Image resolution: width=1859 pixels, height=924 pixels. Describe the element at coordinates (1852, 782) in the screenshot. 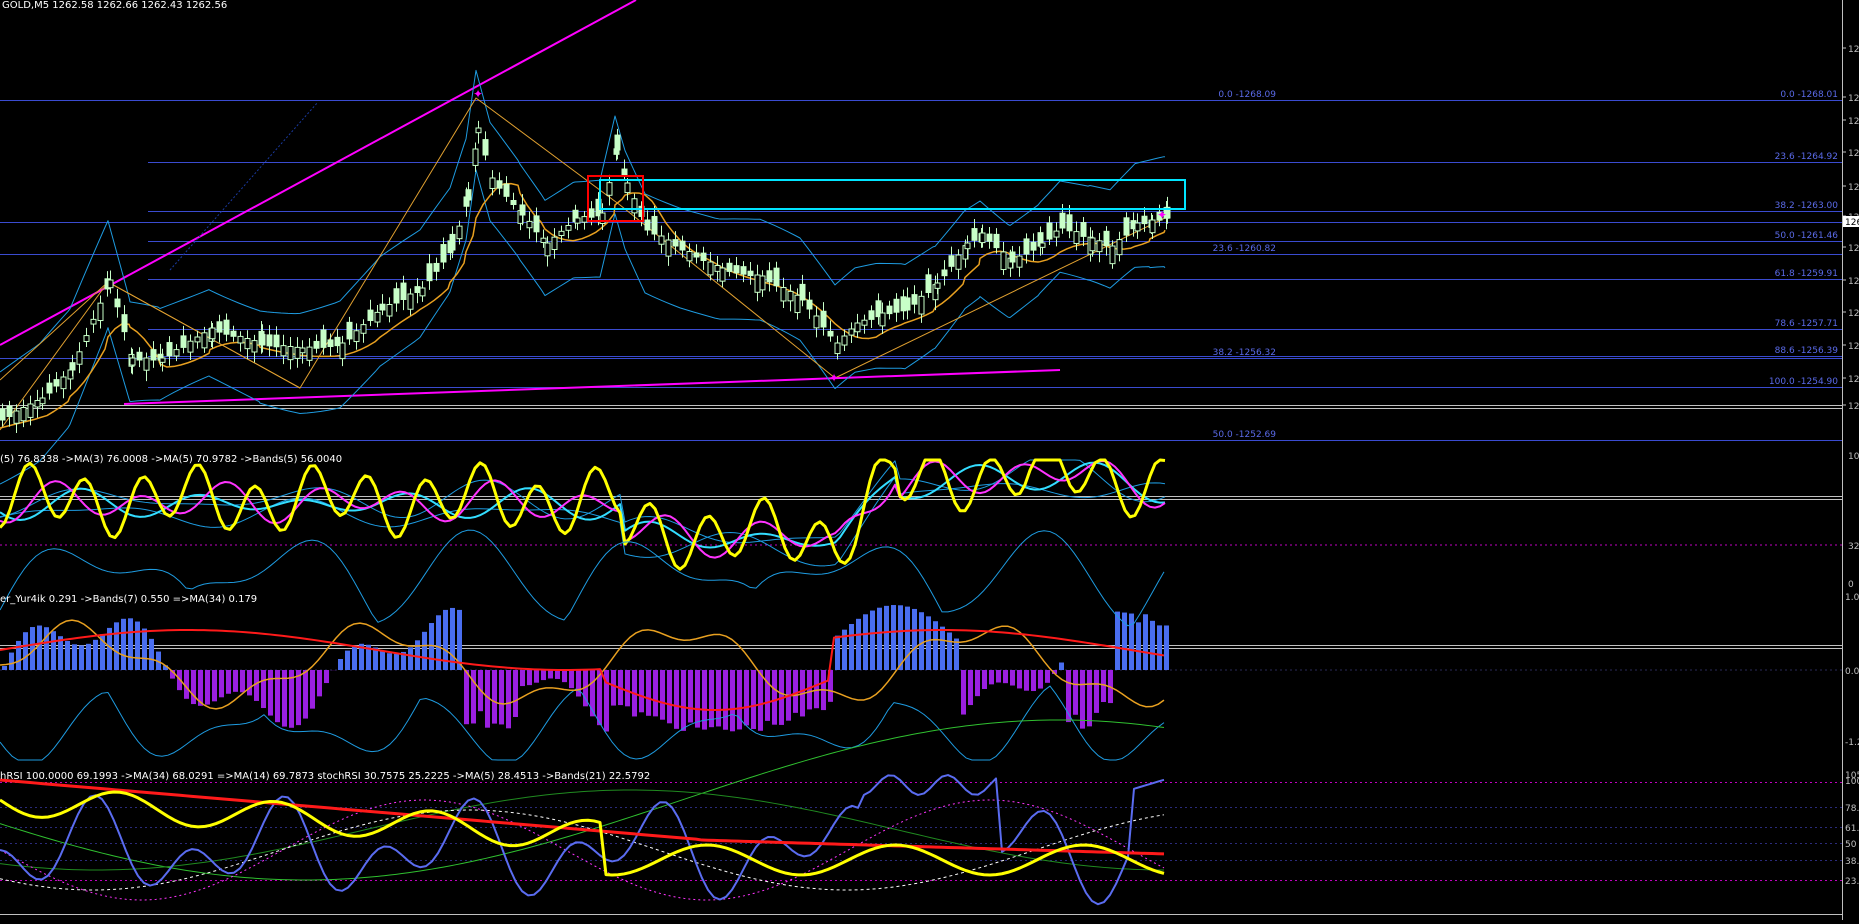

I see `rsi-scale-label: 100` at that location.